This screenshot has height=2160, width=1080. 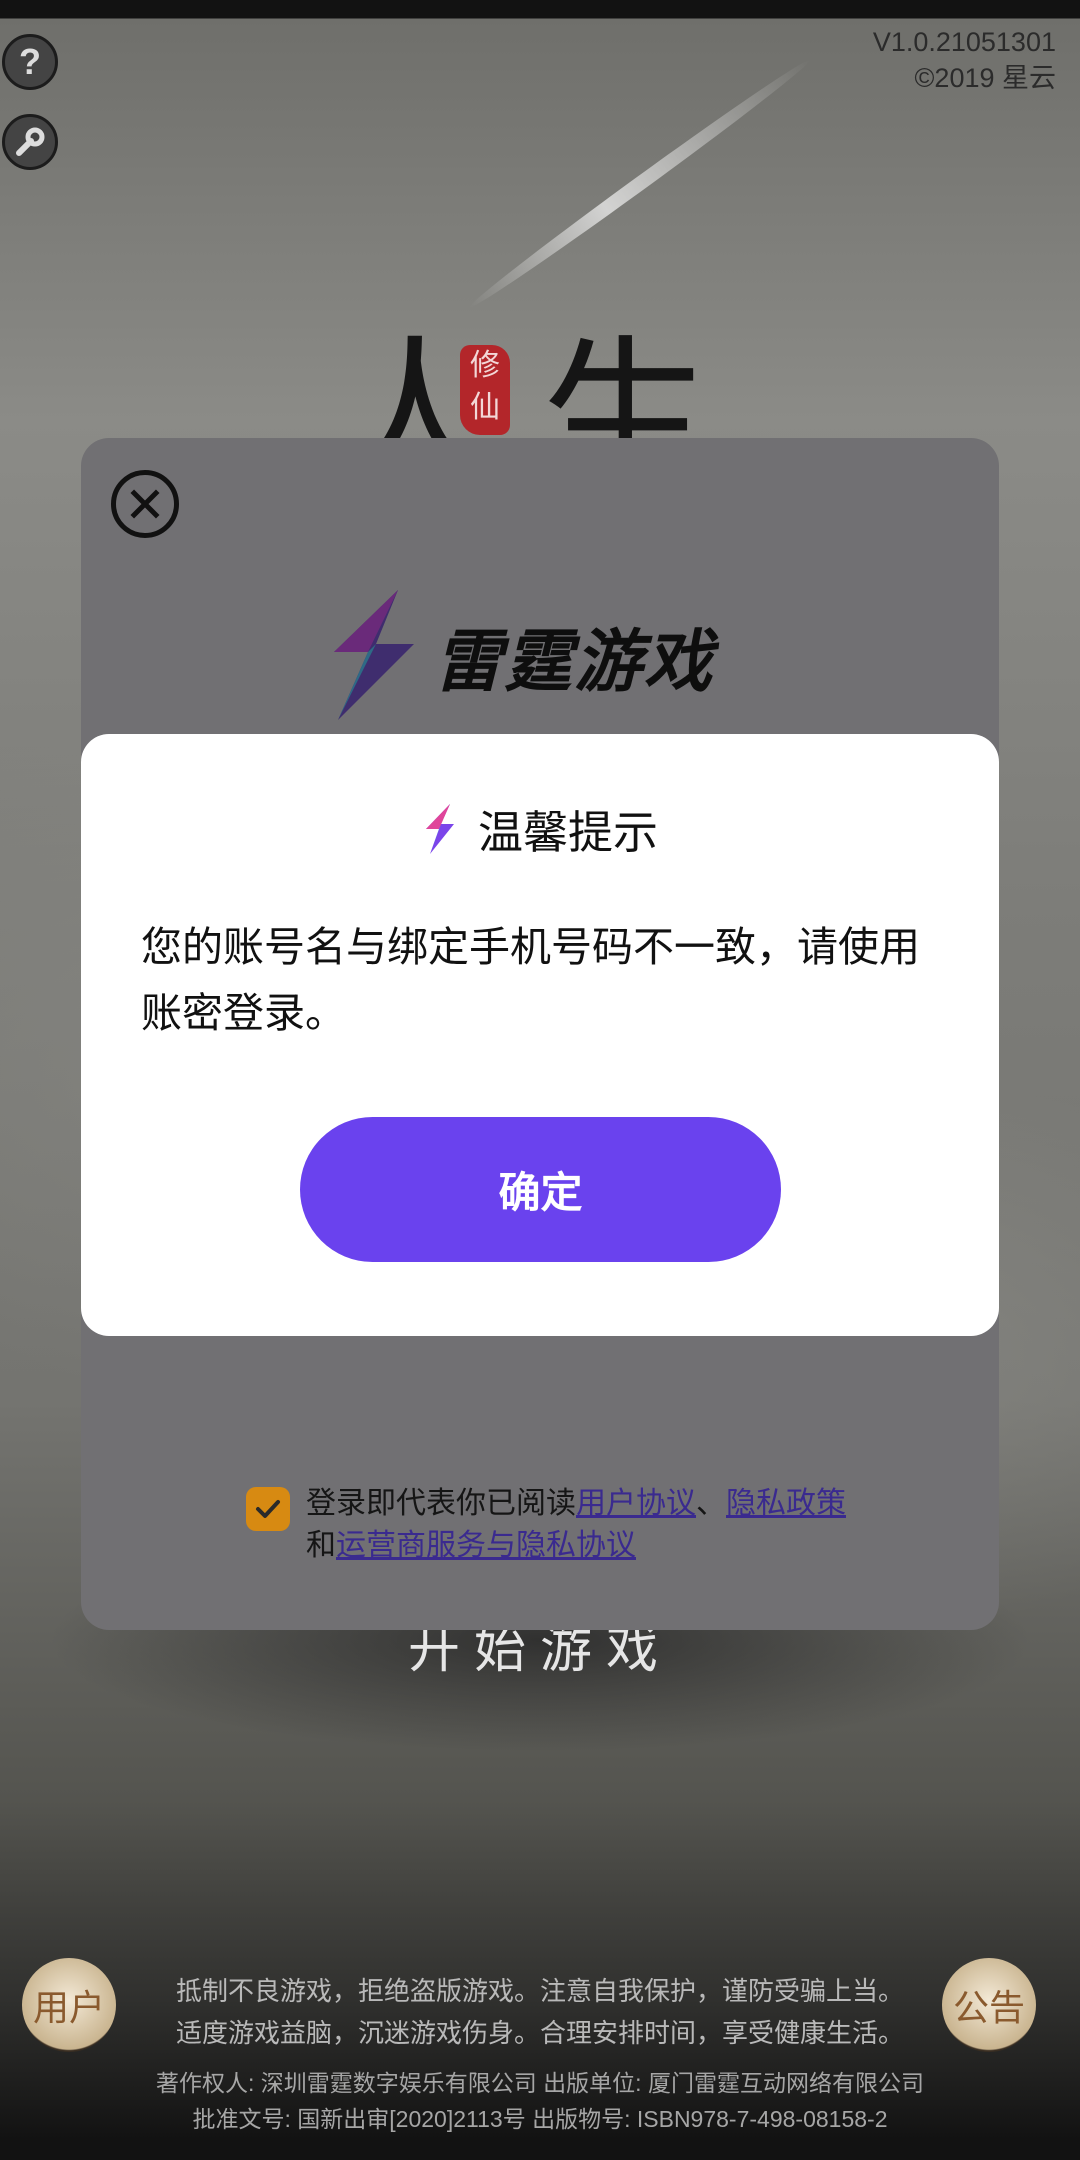 What do you see at coordinates (964, 42) in the screenshot?
I see `version-number: V1.0.21051301` at bounding box center [964, 42].